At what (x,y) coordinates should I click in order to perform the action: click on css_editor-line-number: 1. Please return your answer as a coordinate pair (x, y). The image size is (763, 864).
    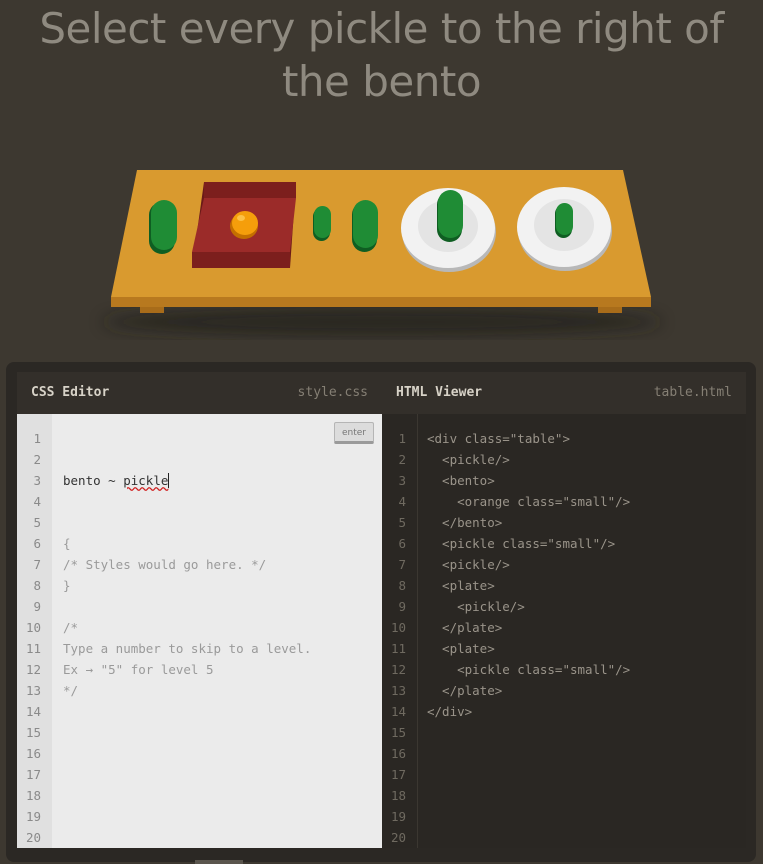
    Looking at the image, I should click on (37, 438).